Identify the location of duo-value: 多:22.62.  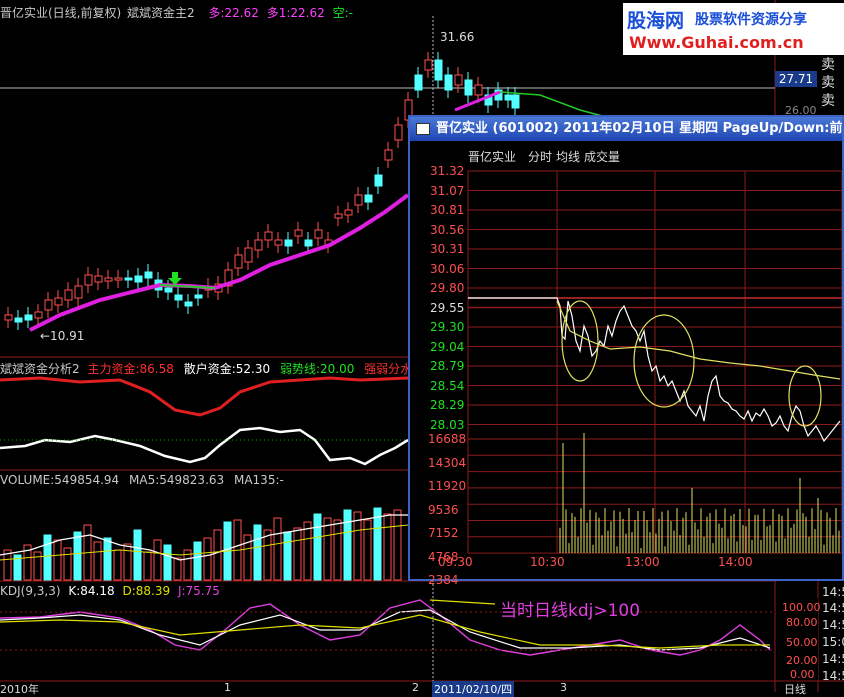
(233, 13).